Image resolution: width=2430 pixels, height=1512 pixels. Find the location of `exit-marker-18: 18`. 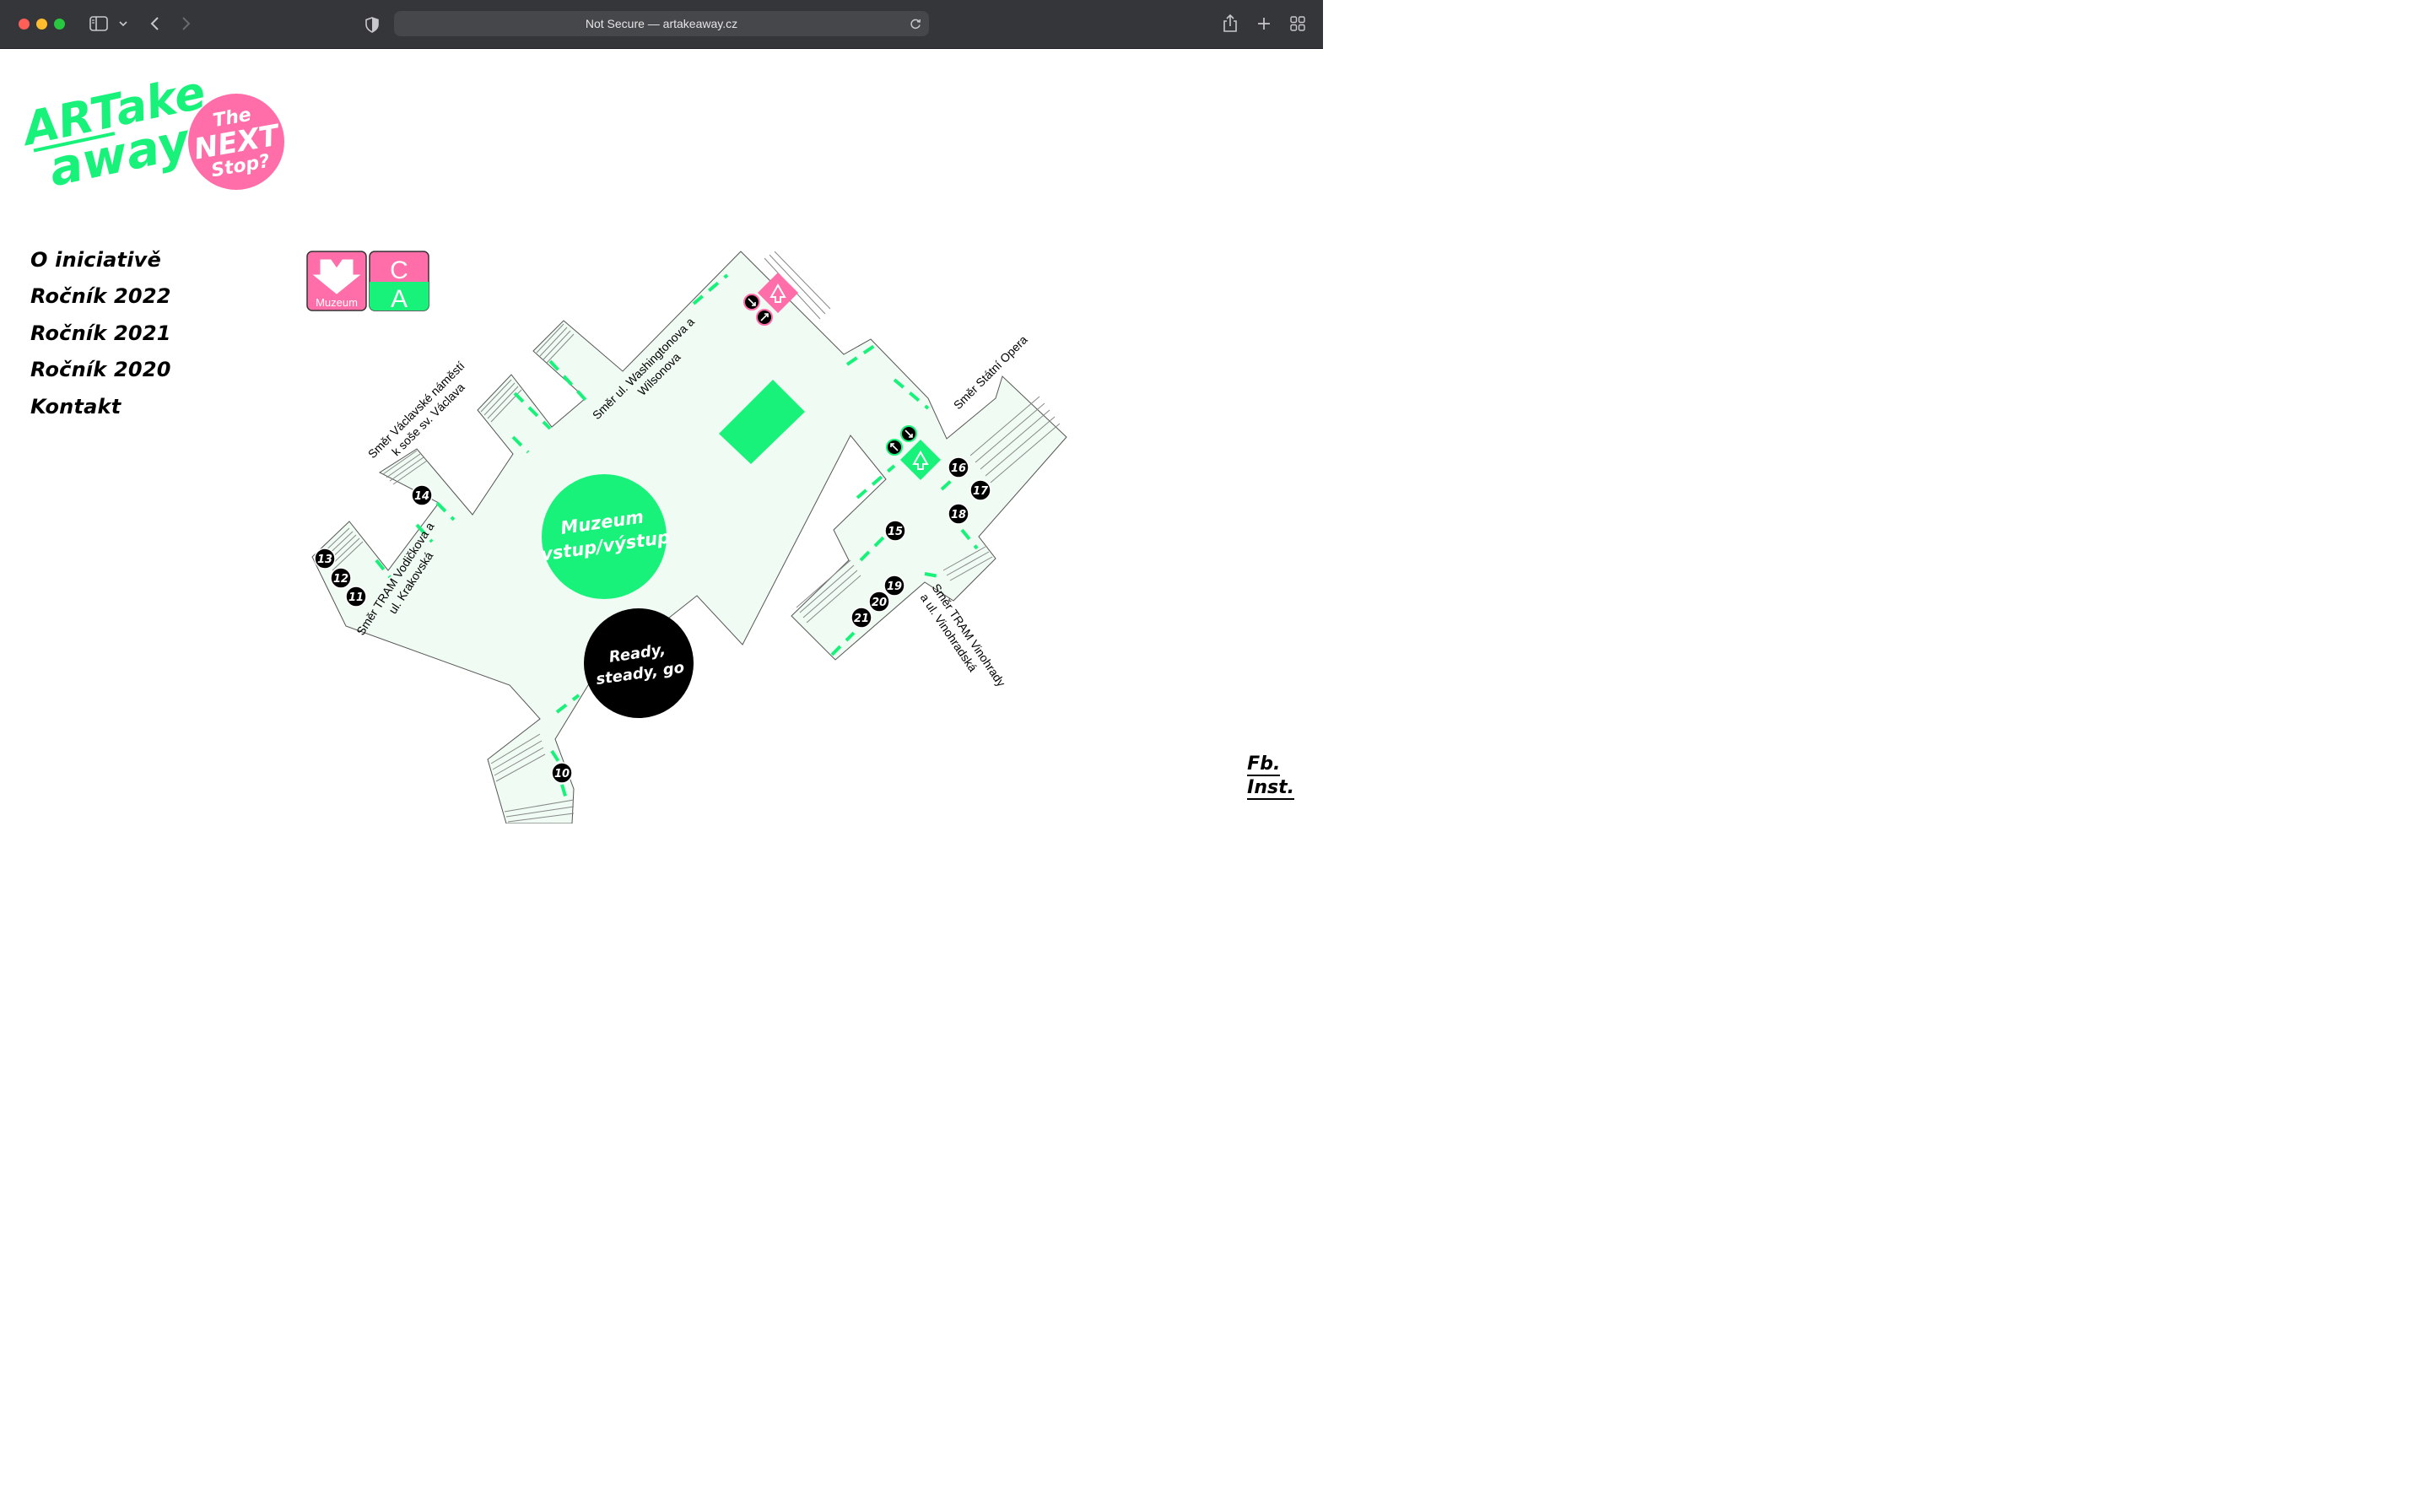

exit-marker-18: 18 is located at coordinates (958, 514).